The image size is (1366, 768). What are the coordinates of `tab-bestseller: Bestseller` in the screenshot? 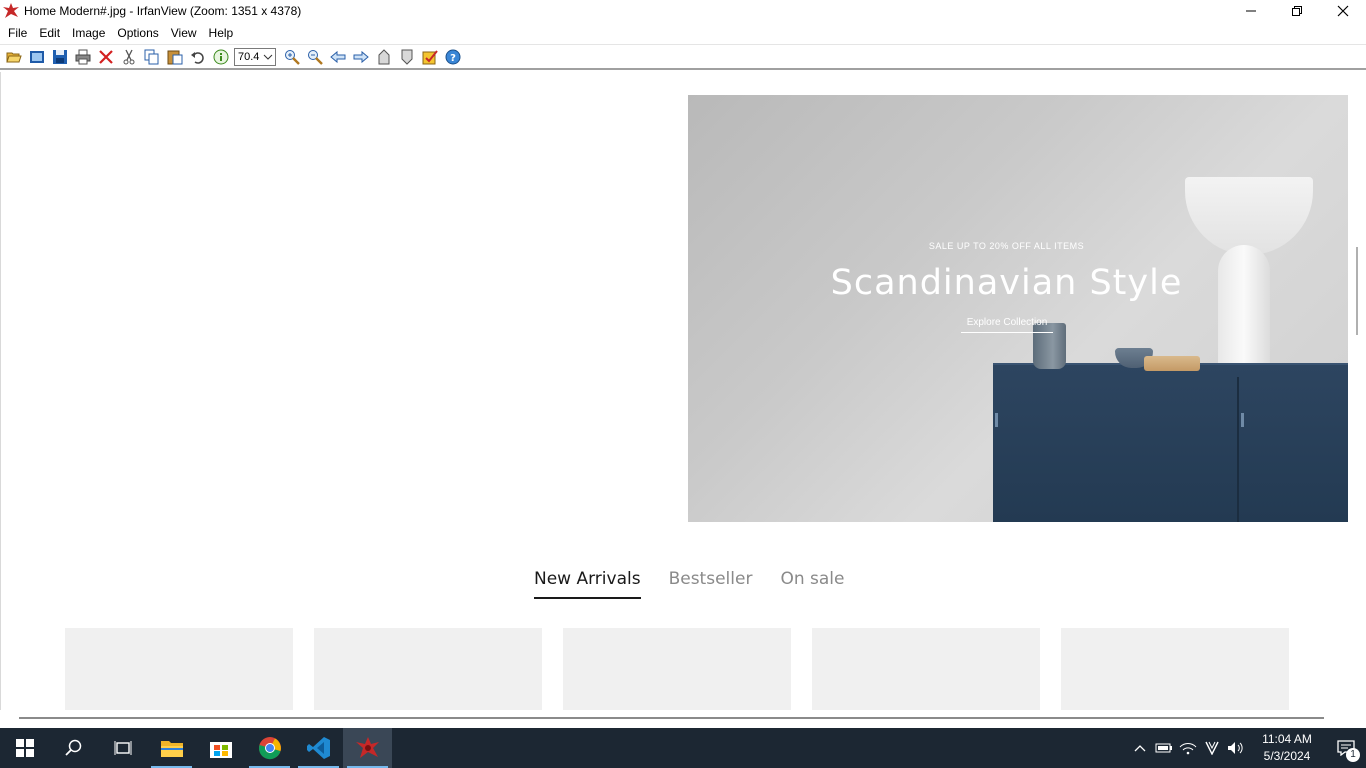 It's located at (710, 579).